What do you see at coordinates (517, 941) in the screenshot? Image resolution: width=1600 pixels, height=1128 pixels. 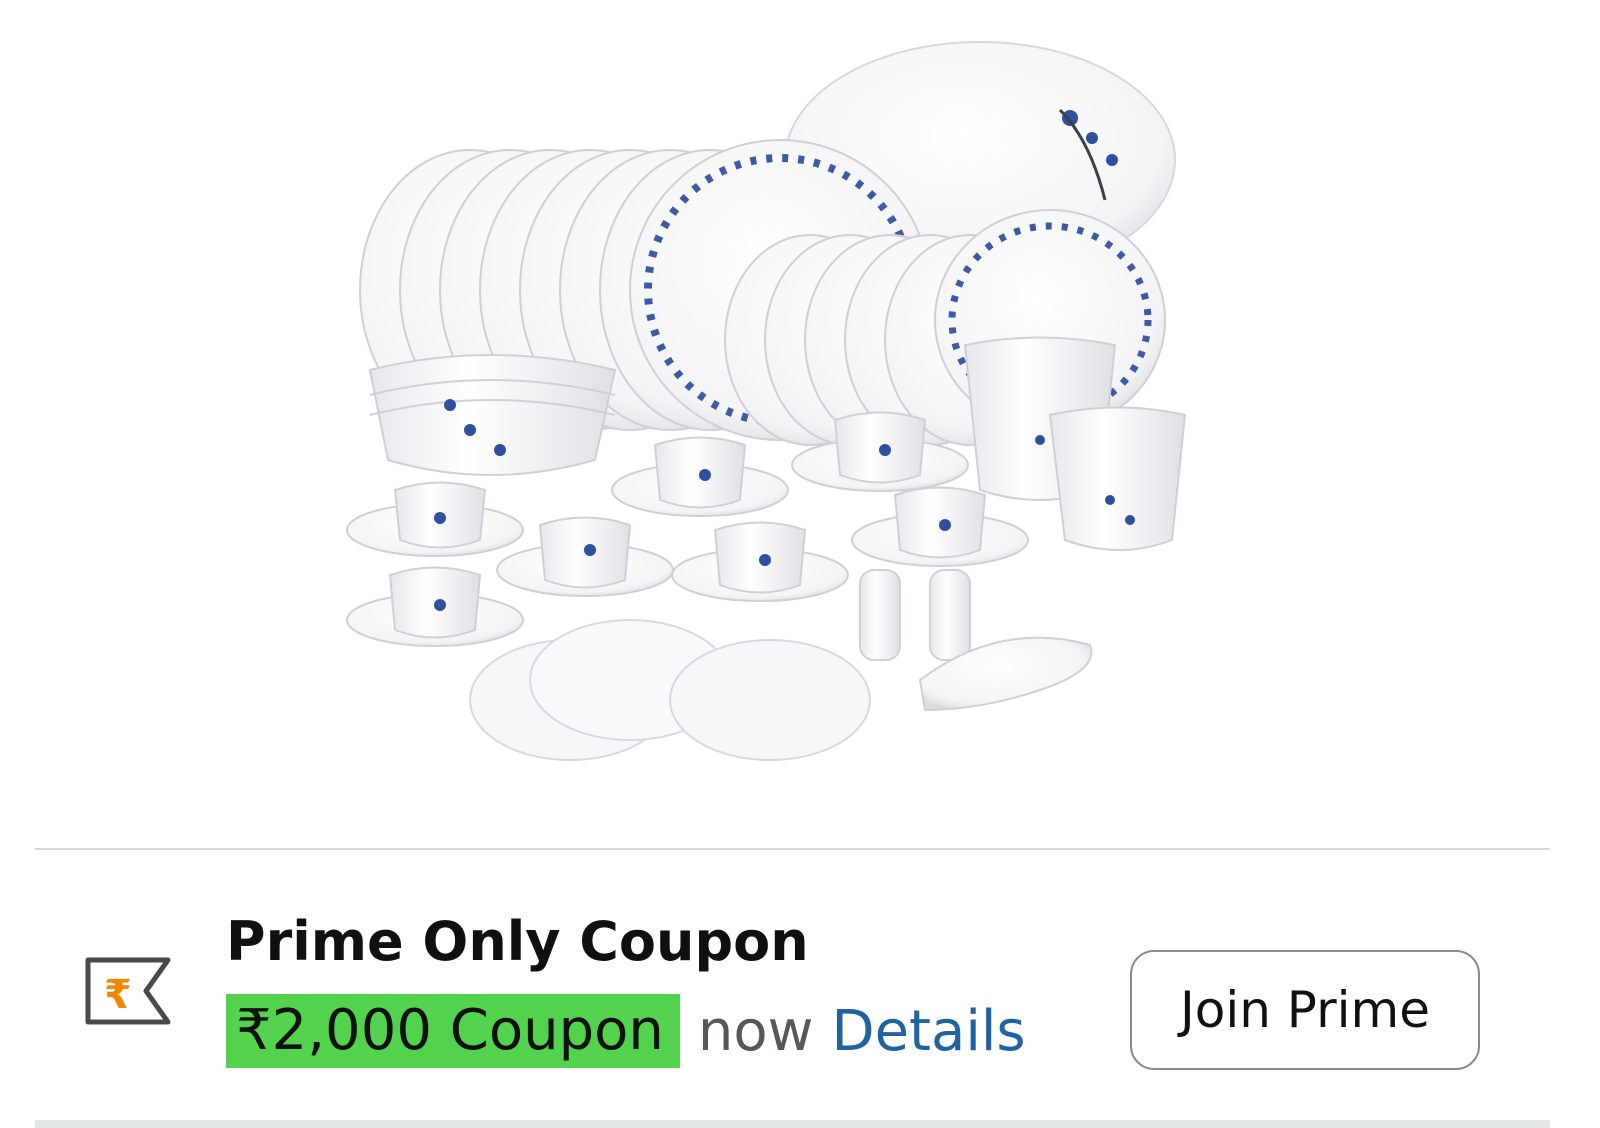 I see `coupon-title: Prime Only Coupon` at bounding box center [517, 941].